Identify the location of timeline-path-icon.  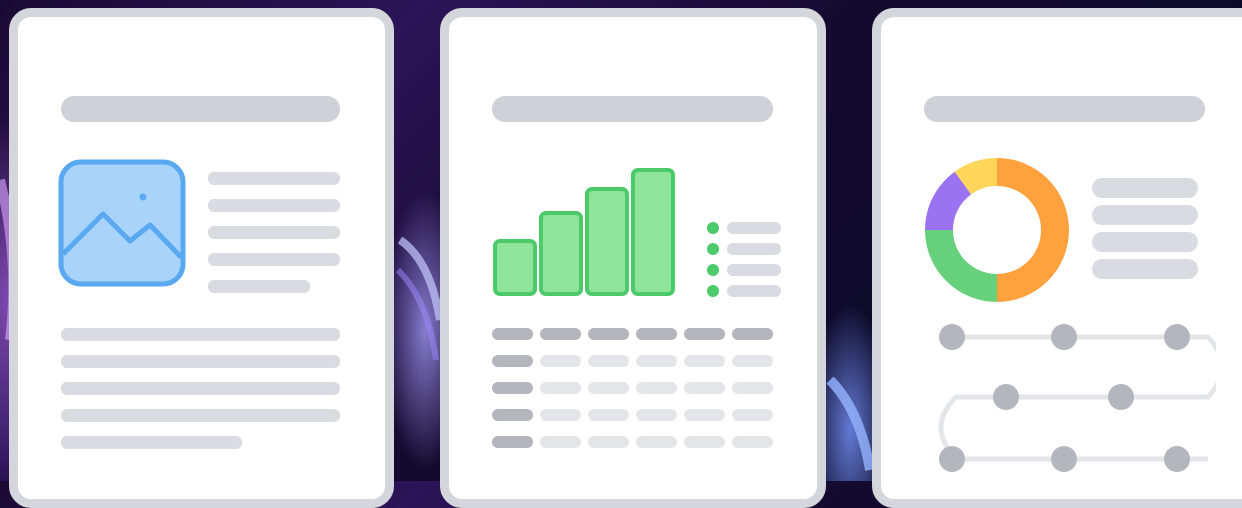
(1077, 398).